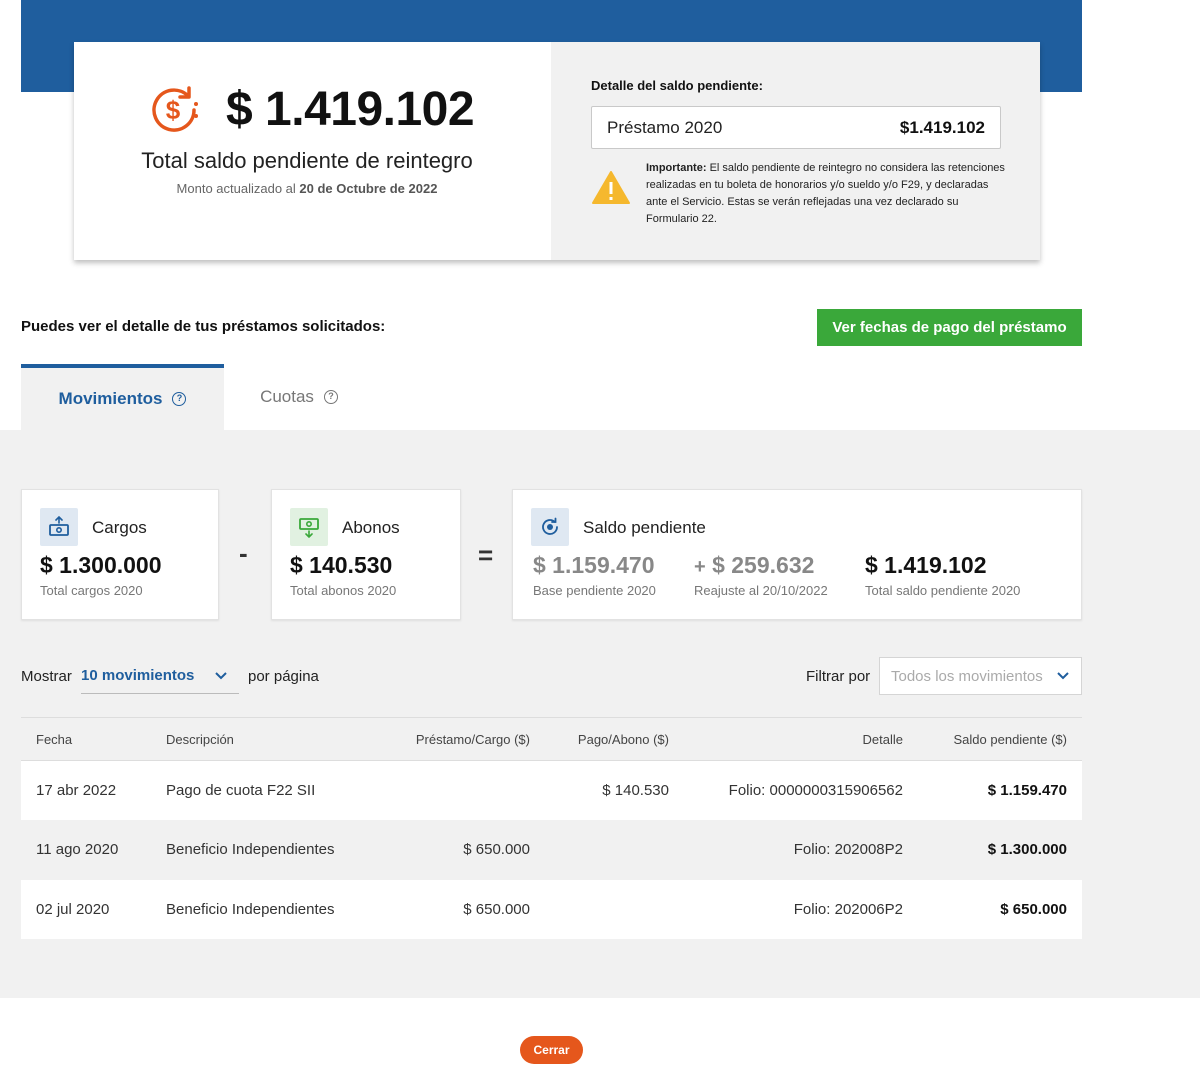 Image resolution: width=1200 pixels, height=1087 pixels. I want to click on tab-movimientos: Movimientos ?, so click(122, 397).